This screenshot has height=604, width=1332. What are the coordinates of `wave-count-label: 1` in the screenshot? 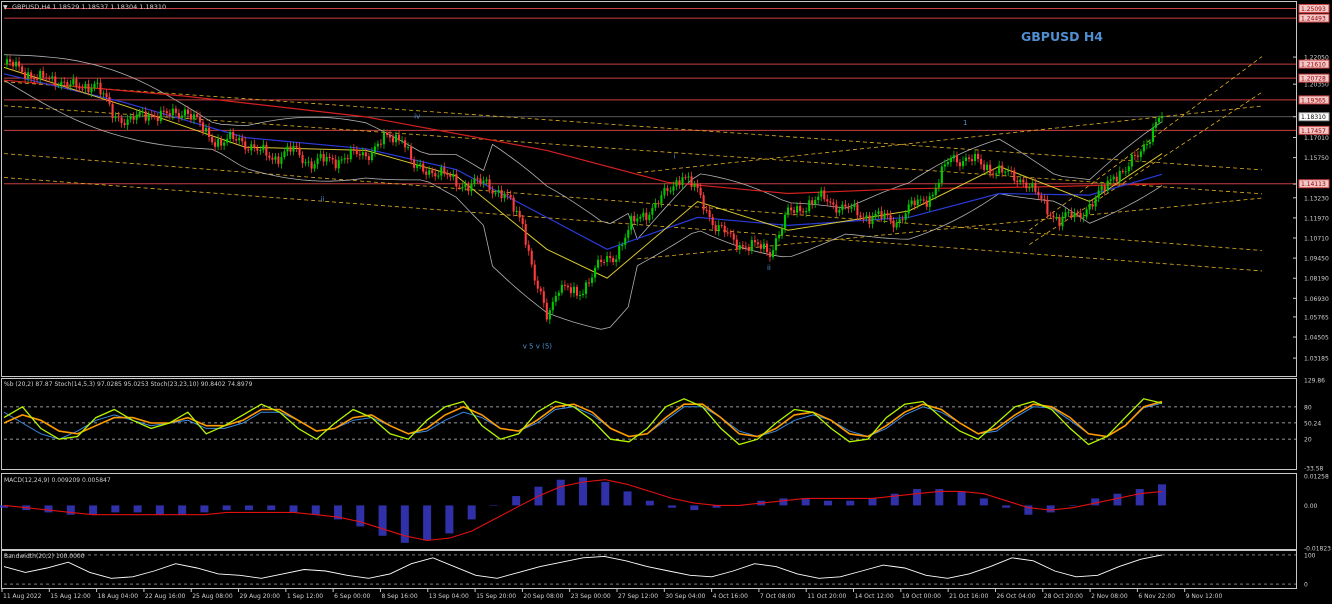 It's located at (965, 123).